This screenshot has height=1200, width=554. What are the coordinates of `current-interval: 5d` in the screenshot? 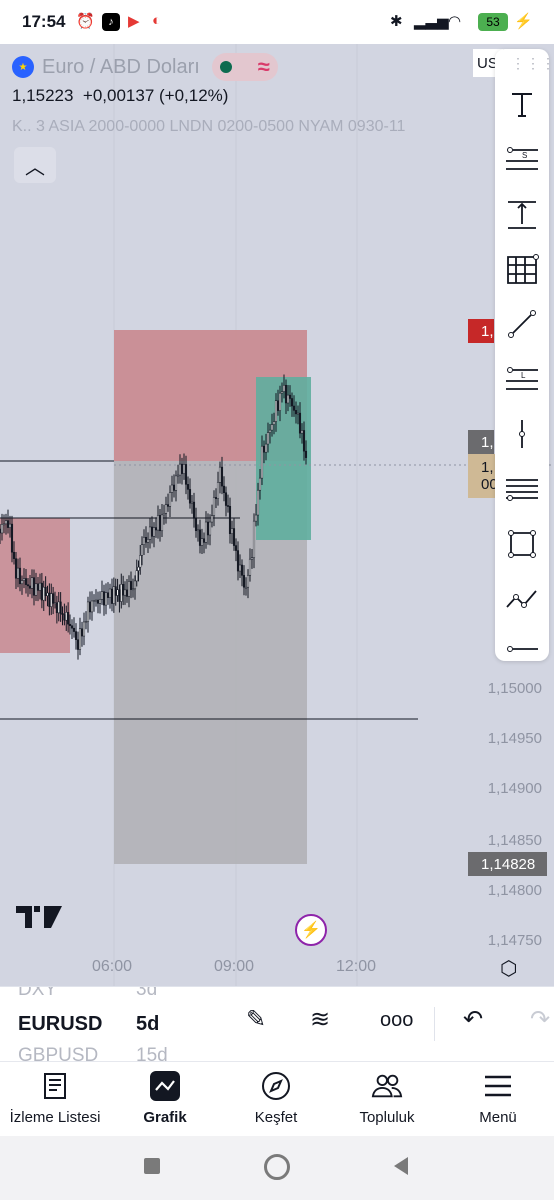 It's located at (147, 1024).